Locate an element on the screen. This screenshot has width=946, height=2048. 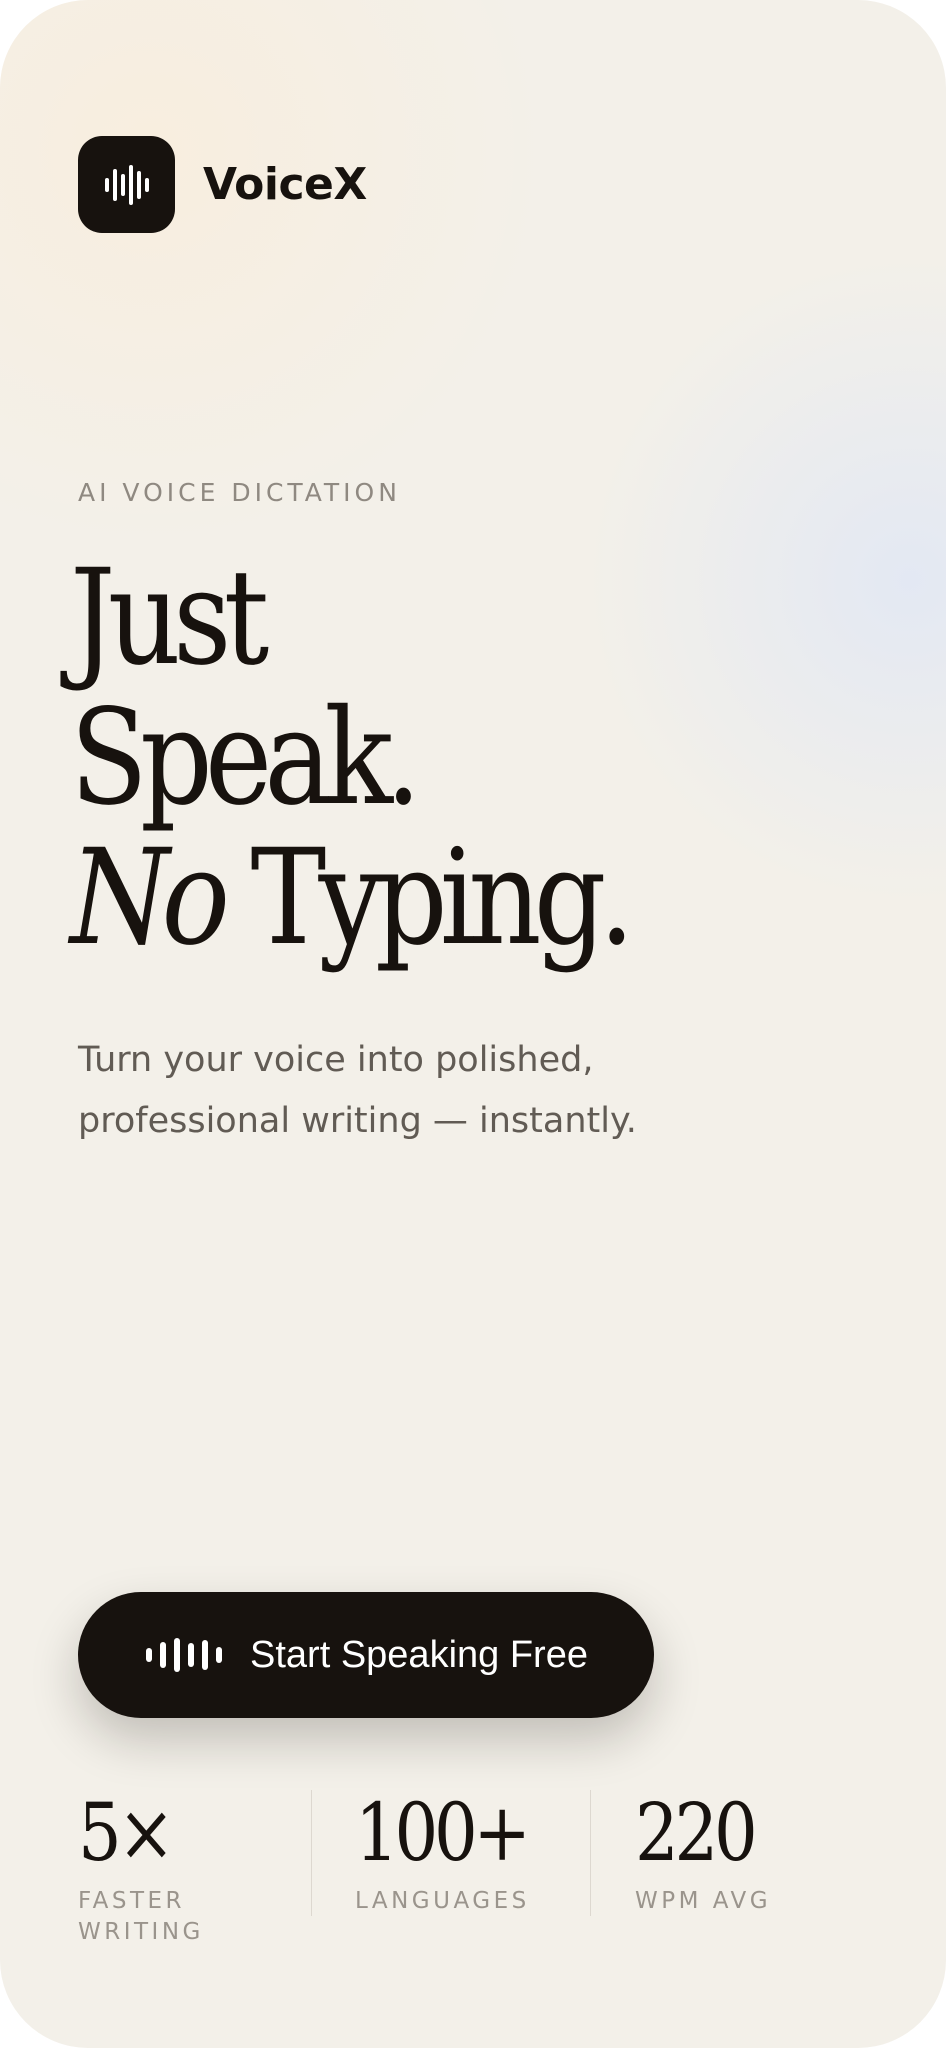
stat-wpm-avg: 220 WPM AVG is located at coordinates (750, 1853).